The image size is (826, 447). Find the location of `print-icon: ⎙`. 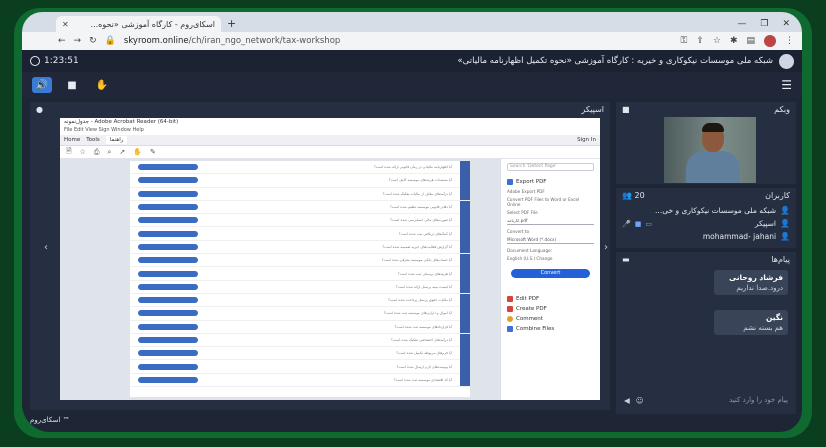

print-icon: ⎙ is located at coordinates (97, 152).